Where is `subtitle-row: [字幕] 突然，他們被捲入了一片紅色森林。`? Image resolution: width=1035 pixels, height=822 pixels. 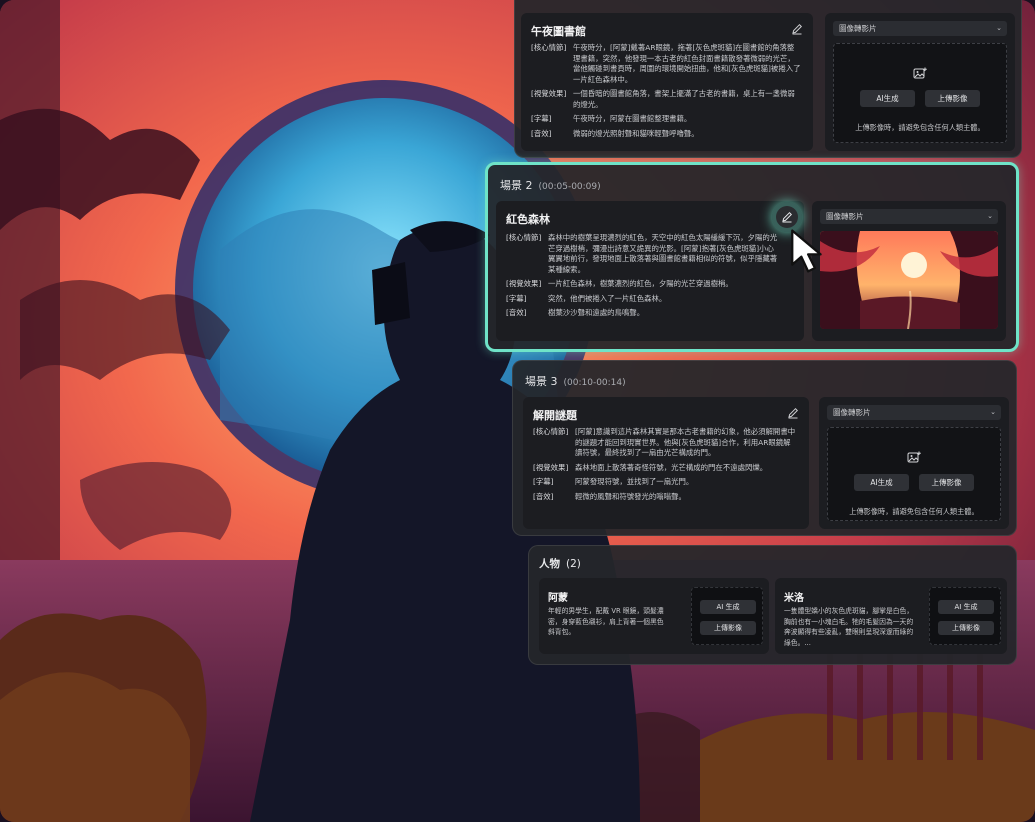
subtitle-row: [字幕] 突然，他們被捲入了一片紅色森林。 is located at coordinates (586, 298).